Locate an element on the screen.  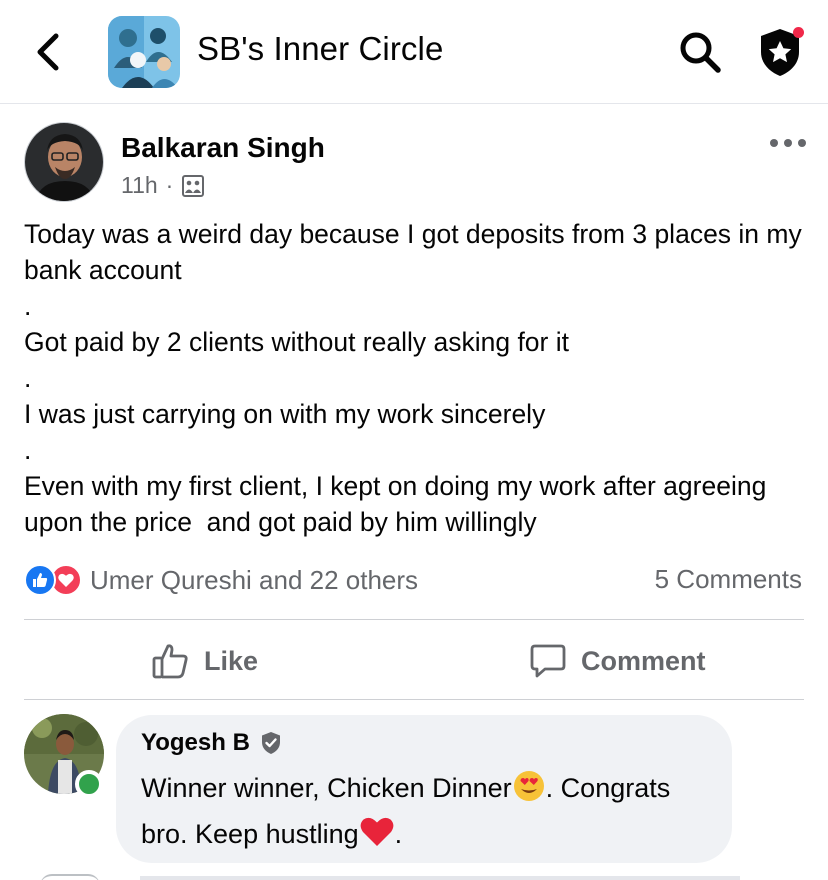
online-status-indicator is located at coordinates (89, 784).